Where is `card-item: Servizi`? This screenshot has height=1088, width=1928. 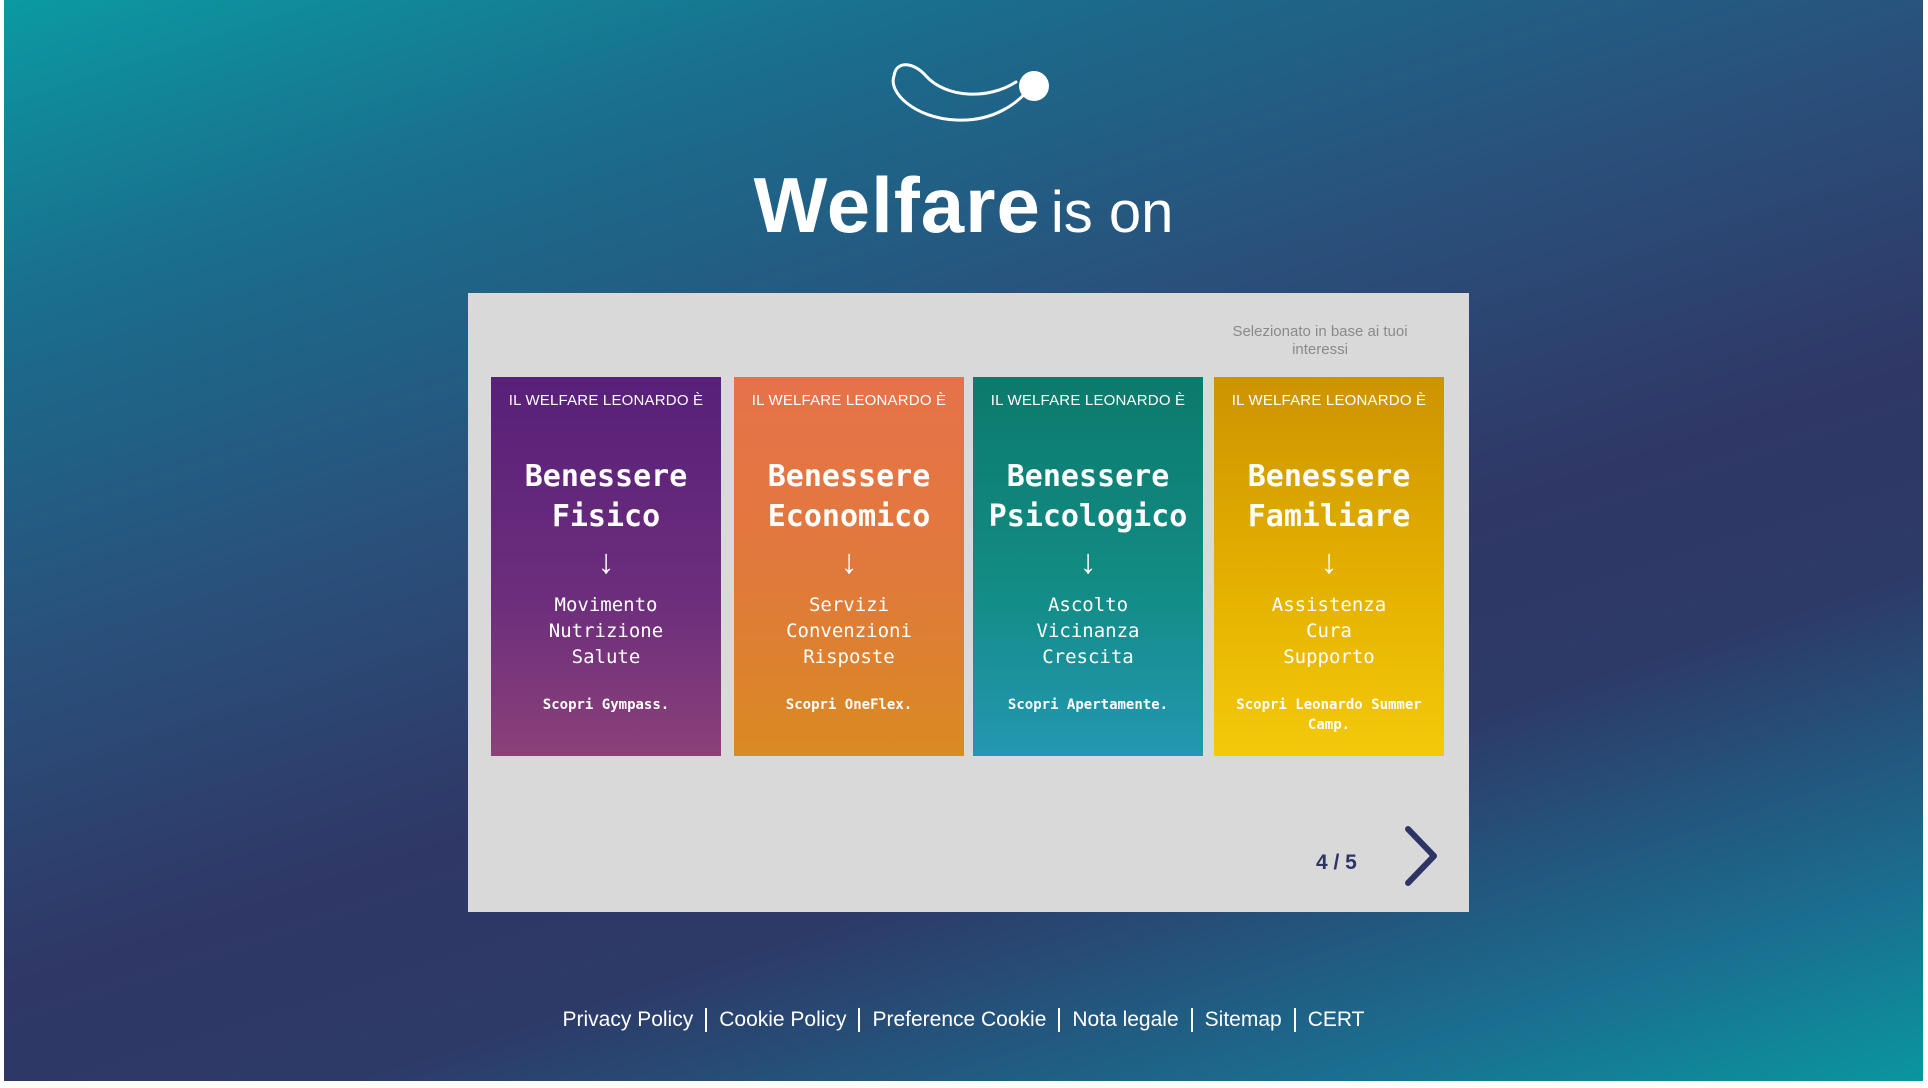
card-item: Servizi is located at coordinates (849, 605).